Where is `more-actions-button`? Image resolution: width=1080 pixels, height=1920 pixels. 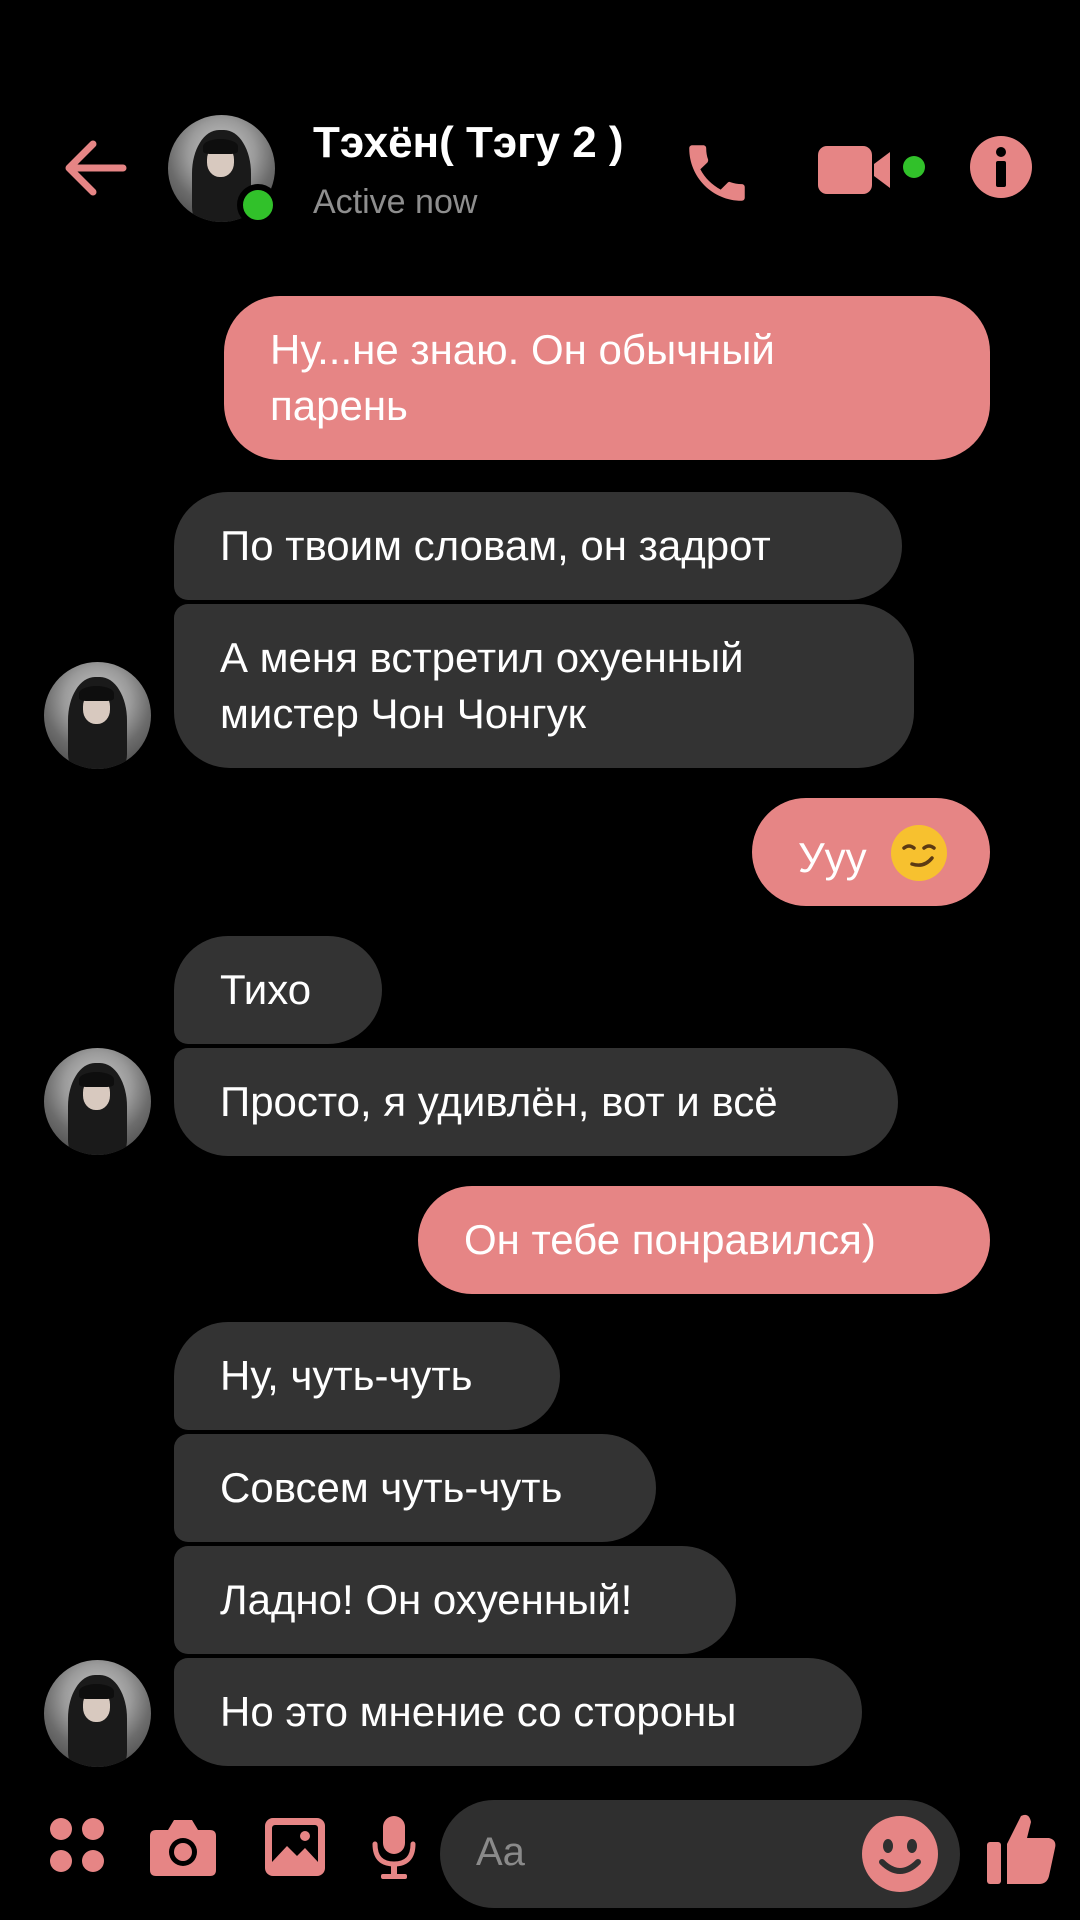 more-actions-button is located at coordinates (77, 1845).